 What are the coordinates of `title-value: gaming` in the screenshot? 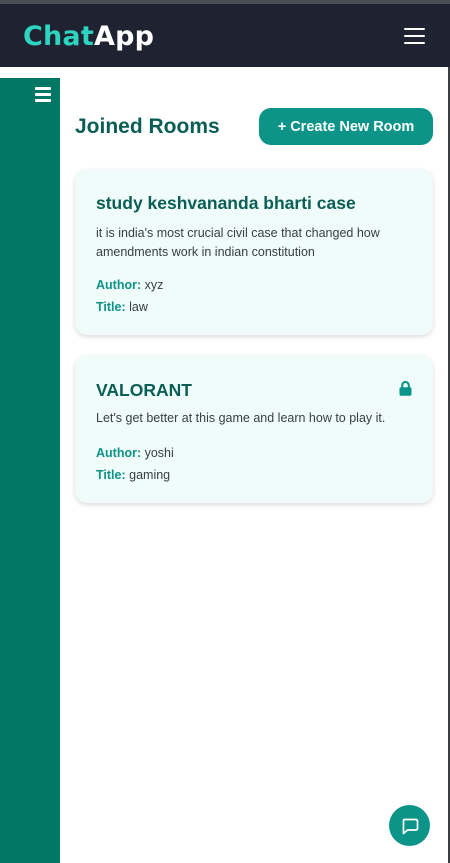 It's located at (150, 475).